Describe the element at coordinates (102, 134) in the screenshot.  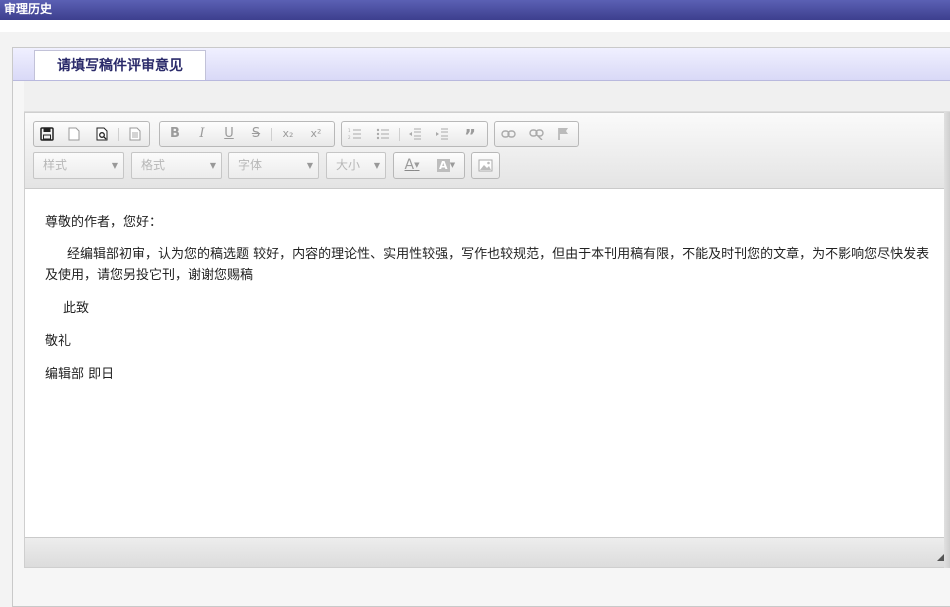
I see `preview-icon` at that location.